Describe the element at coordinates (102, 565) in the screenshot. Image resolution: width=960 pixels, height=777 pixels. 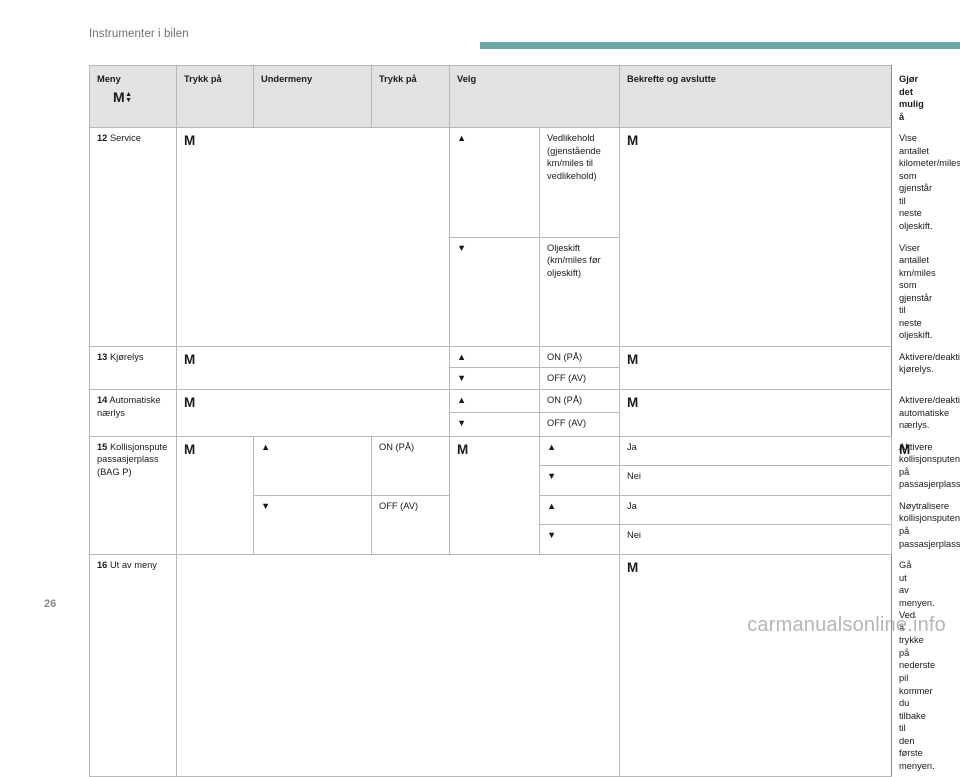
I see `menu-index-16: 16` at that location.